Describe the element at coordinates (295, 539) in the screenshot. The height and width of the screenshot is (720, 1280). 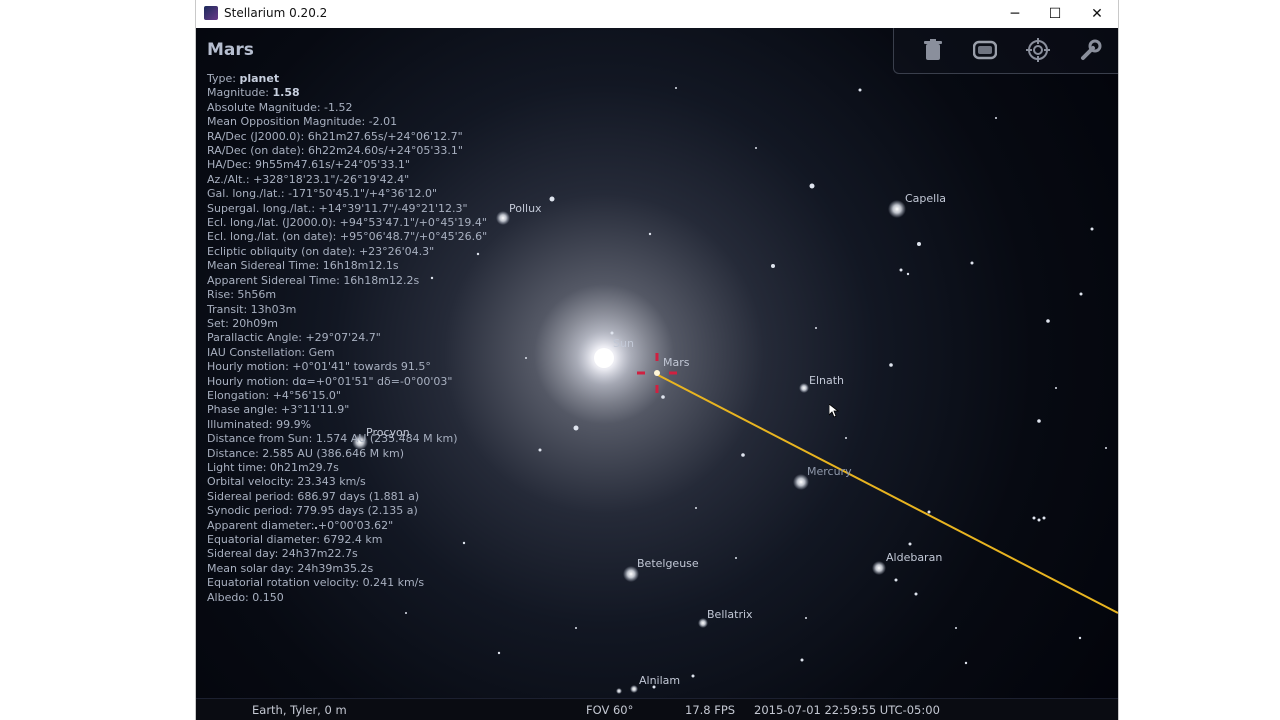
I see `info-line: Equatorial diameter: 6792.4 km` at that location.